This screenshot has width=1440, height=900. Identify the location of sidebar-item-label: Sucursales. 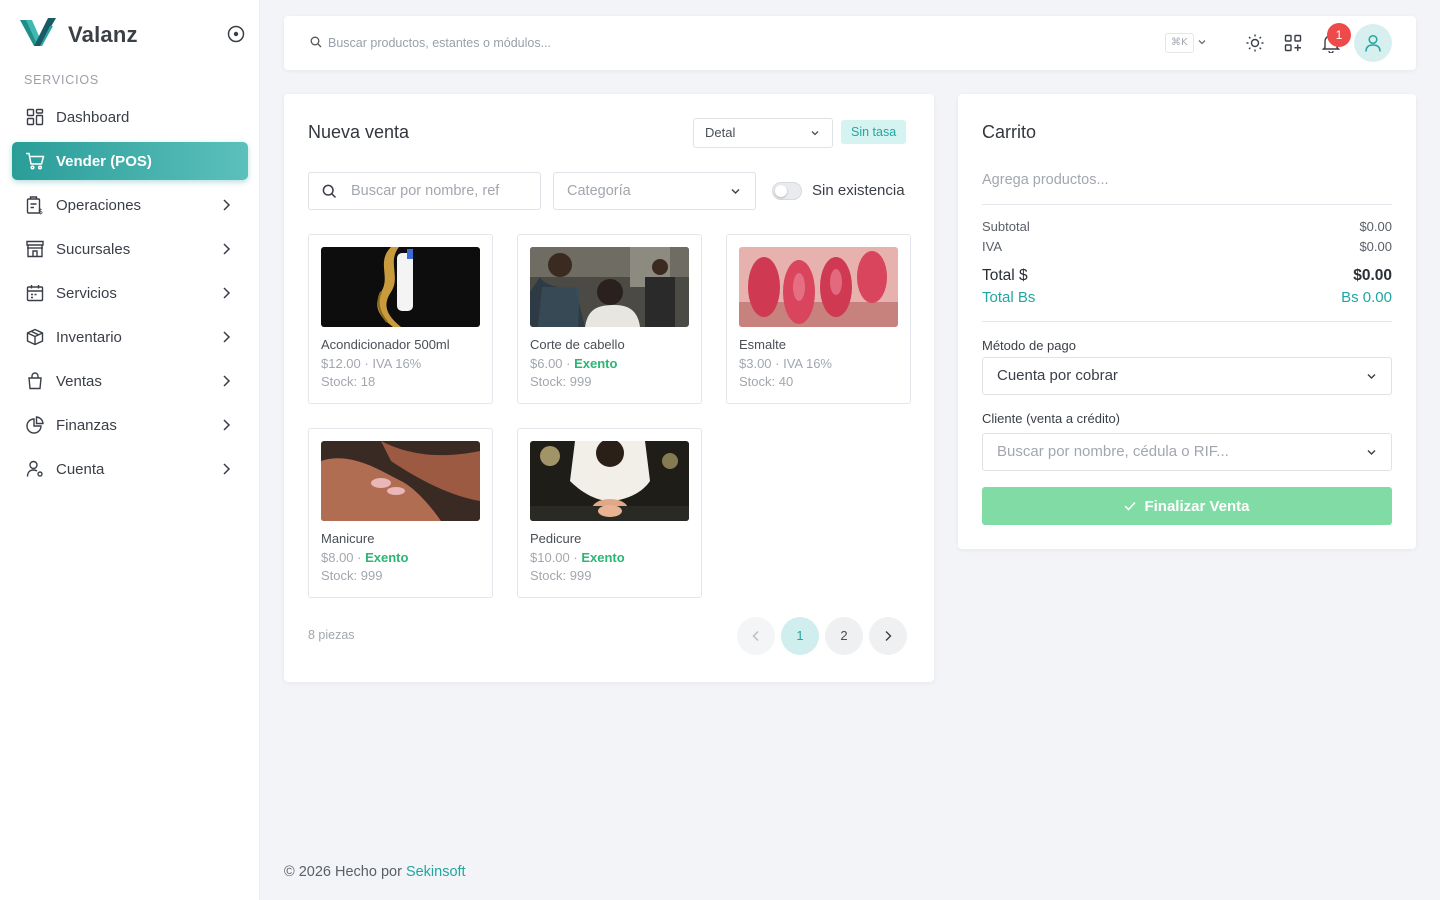
(93, 249).